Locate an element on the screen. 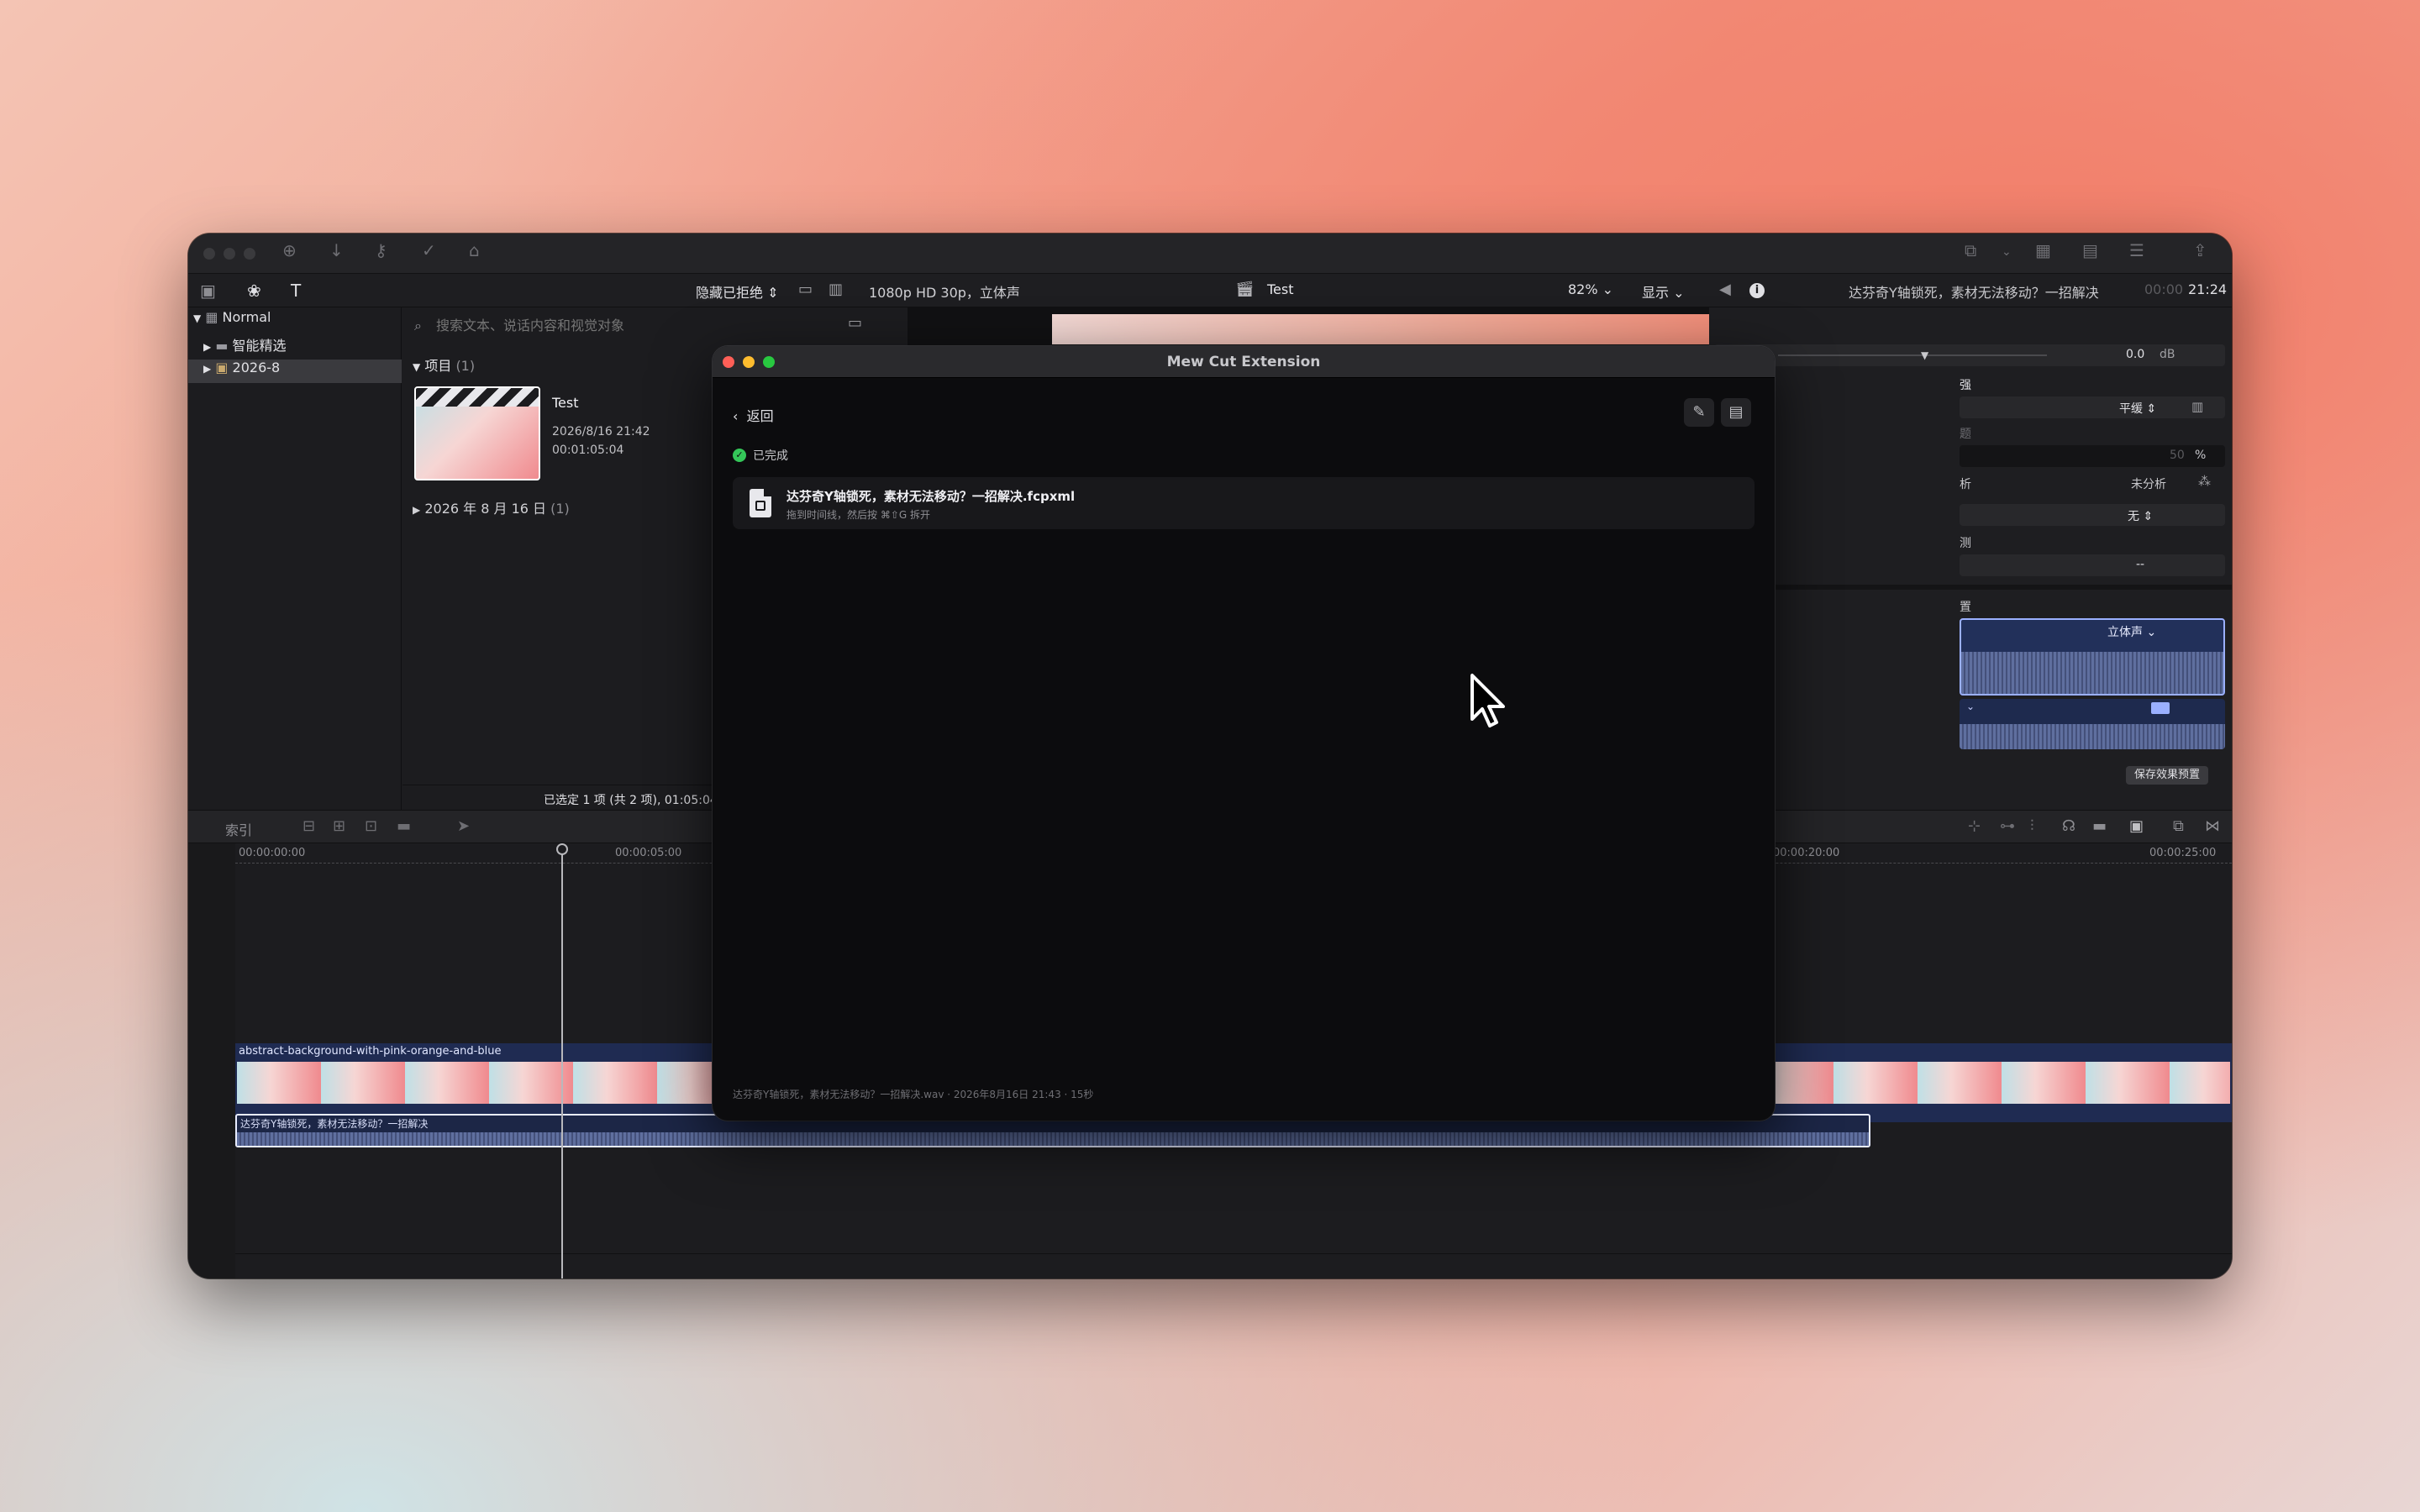 This screenshot has height=1512, width=2420. volume-row: ▭ 音量 ▼ 0.0 dB is located at coordinates (1970, 355).